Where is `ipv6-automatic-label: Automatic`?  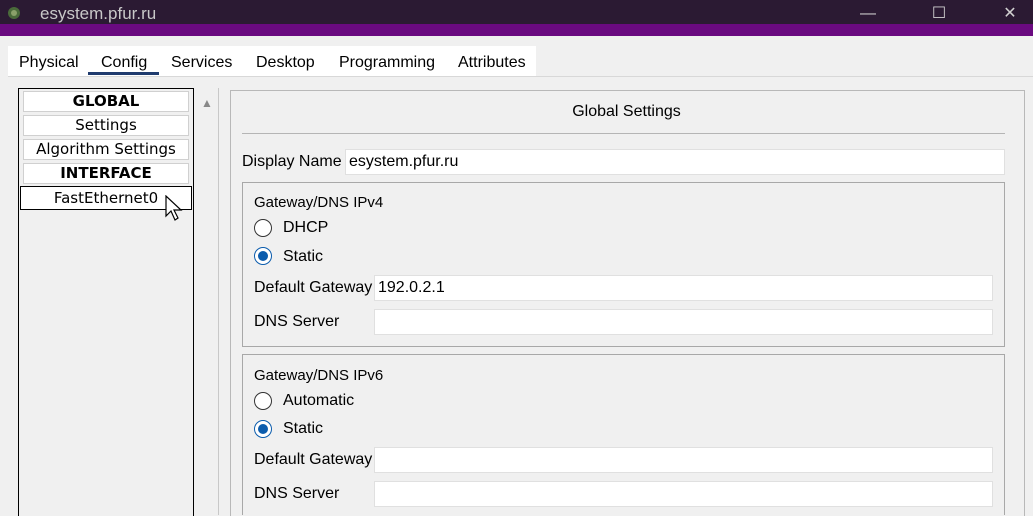 ipv6-automatic-label: Automatic is located at coordinates (319, 400).